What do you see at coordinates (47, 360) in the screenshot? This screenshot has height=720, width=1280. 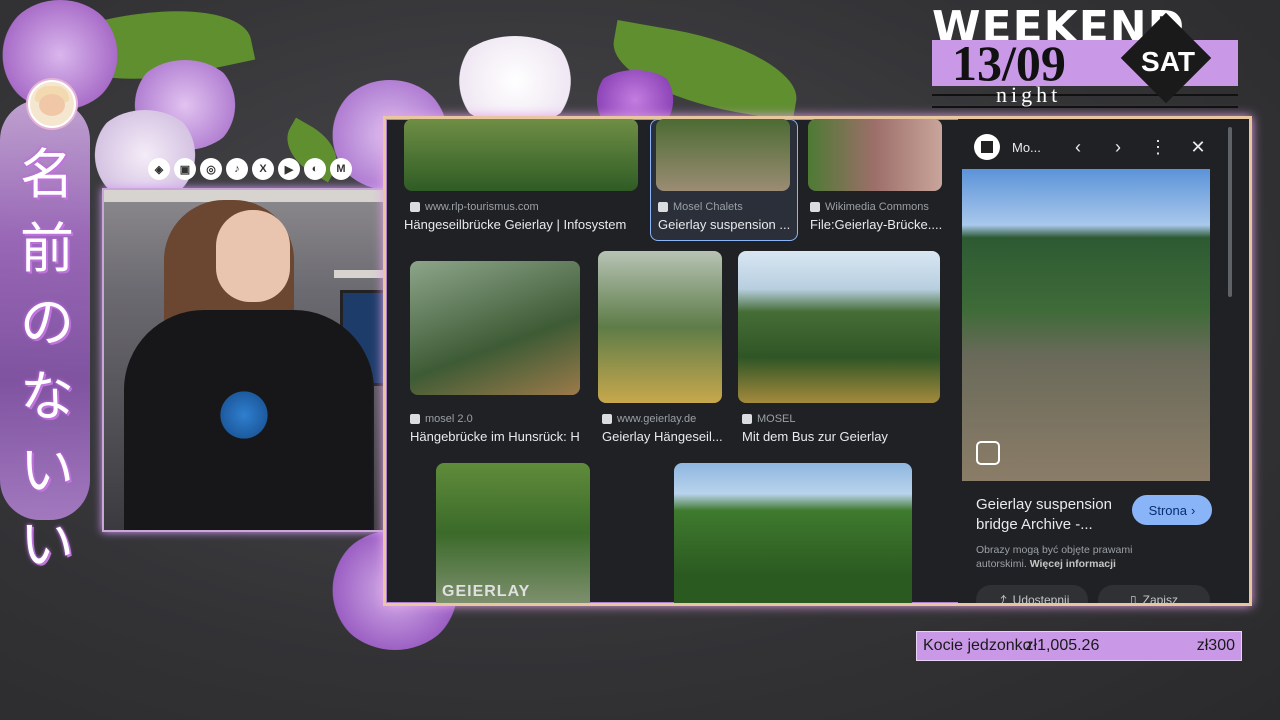 I see `vertical-japanese-title: 名 前 の な い い` at bounding box center [47, 360].